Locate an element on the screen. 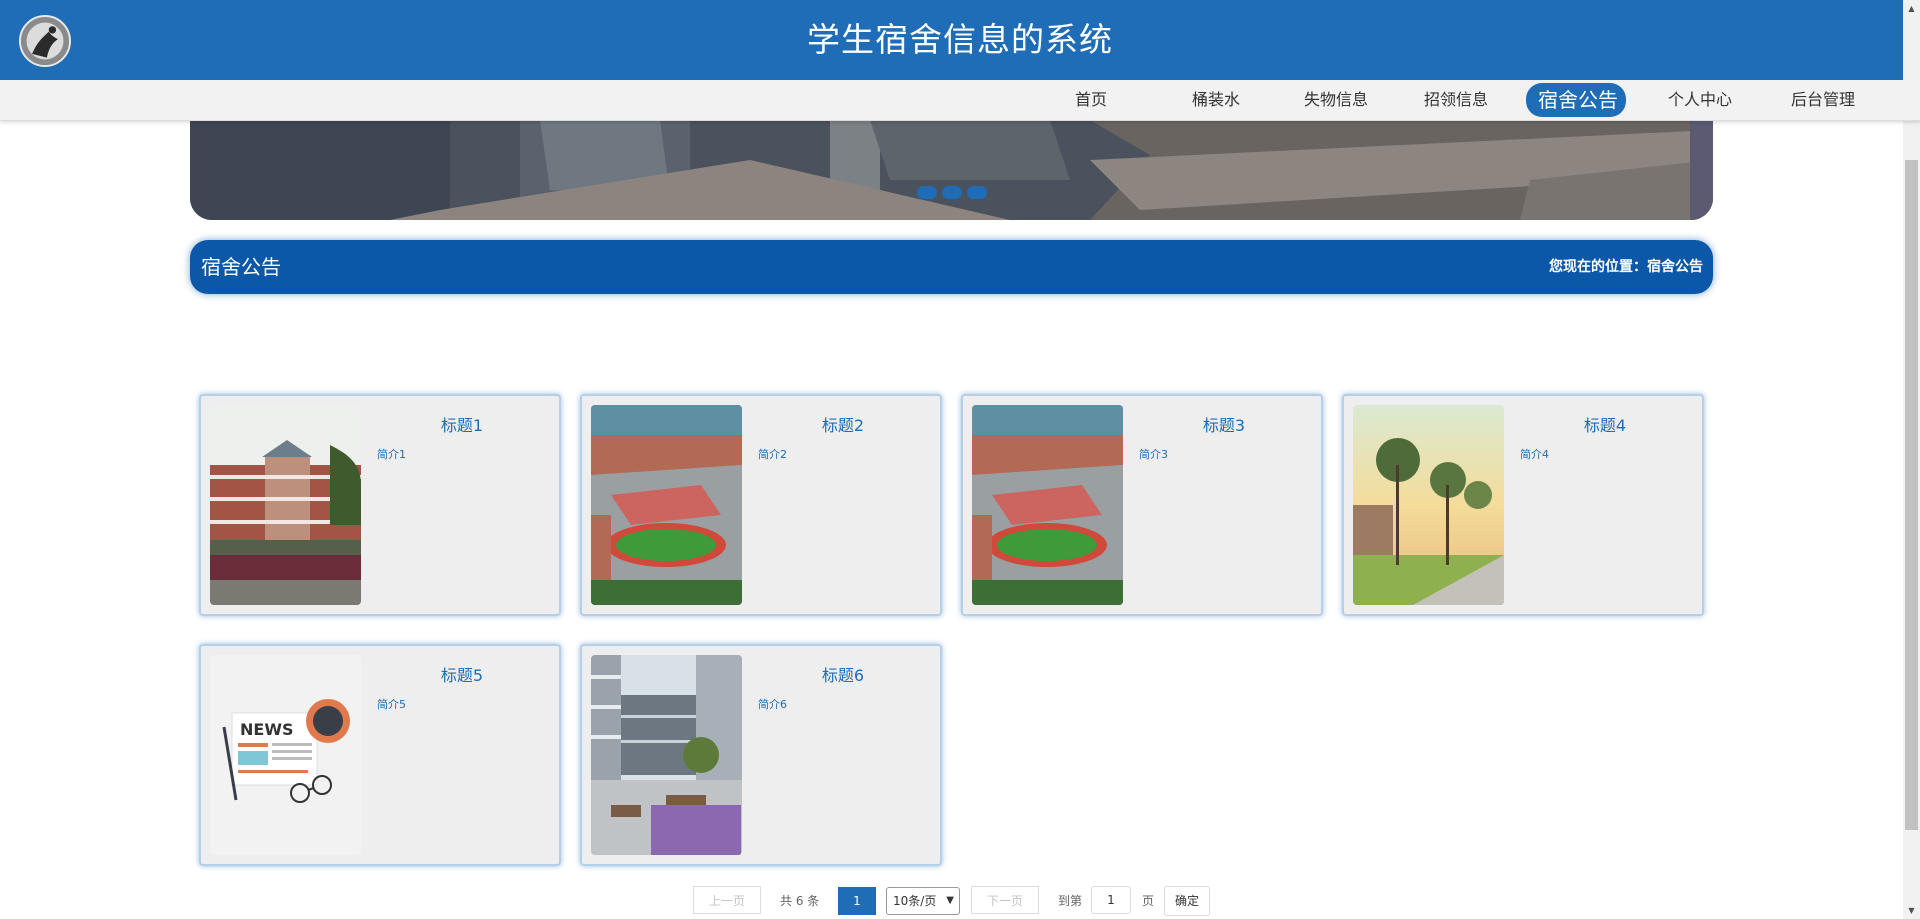 Image resolution: width=1920 pixels, height=919 pixels. card-description: 简介3 is located at coordinates (1153, 454).